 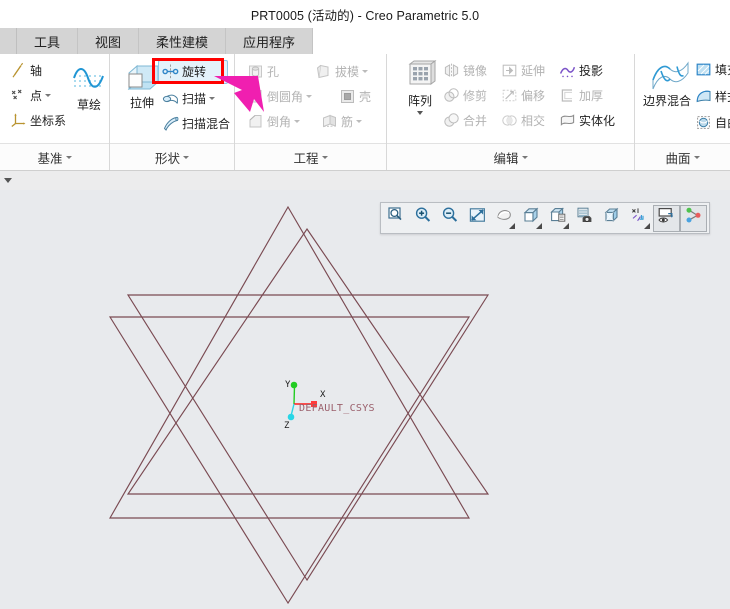 What do you see at coordinates (667, 84) in the screenshot?
I see `cmd-boundary-blend: 边界混合` at bounding box center [667, 84].